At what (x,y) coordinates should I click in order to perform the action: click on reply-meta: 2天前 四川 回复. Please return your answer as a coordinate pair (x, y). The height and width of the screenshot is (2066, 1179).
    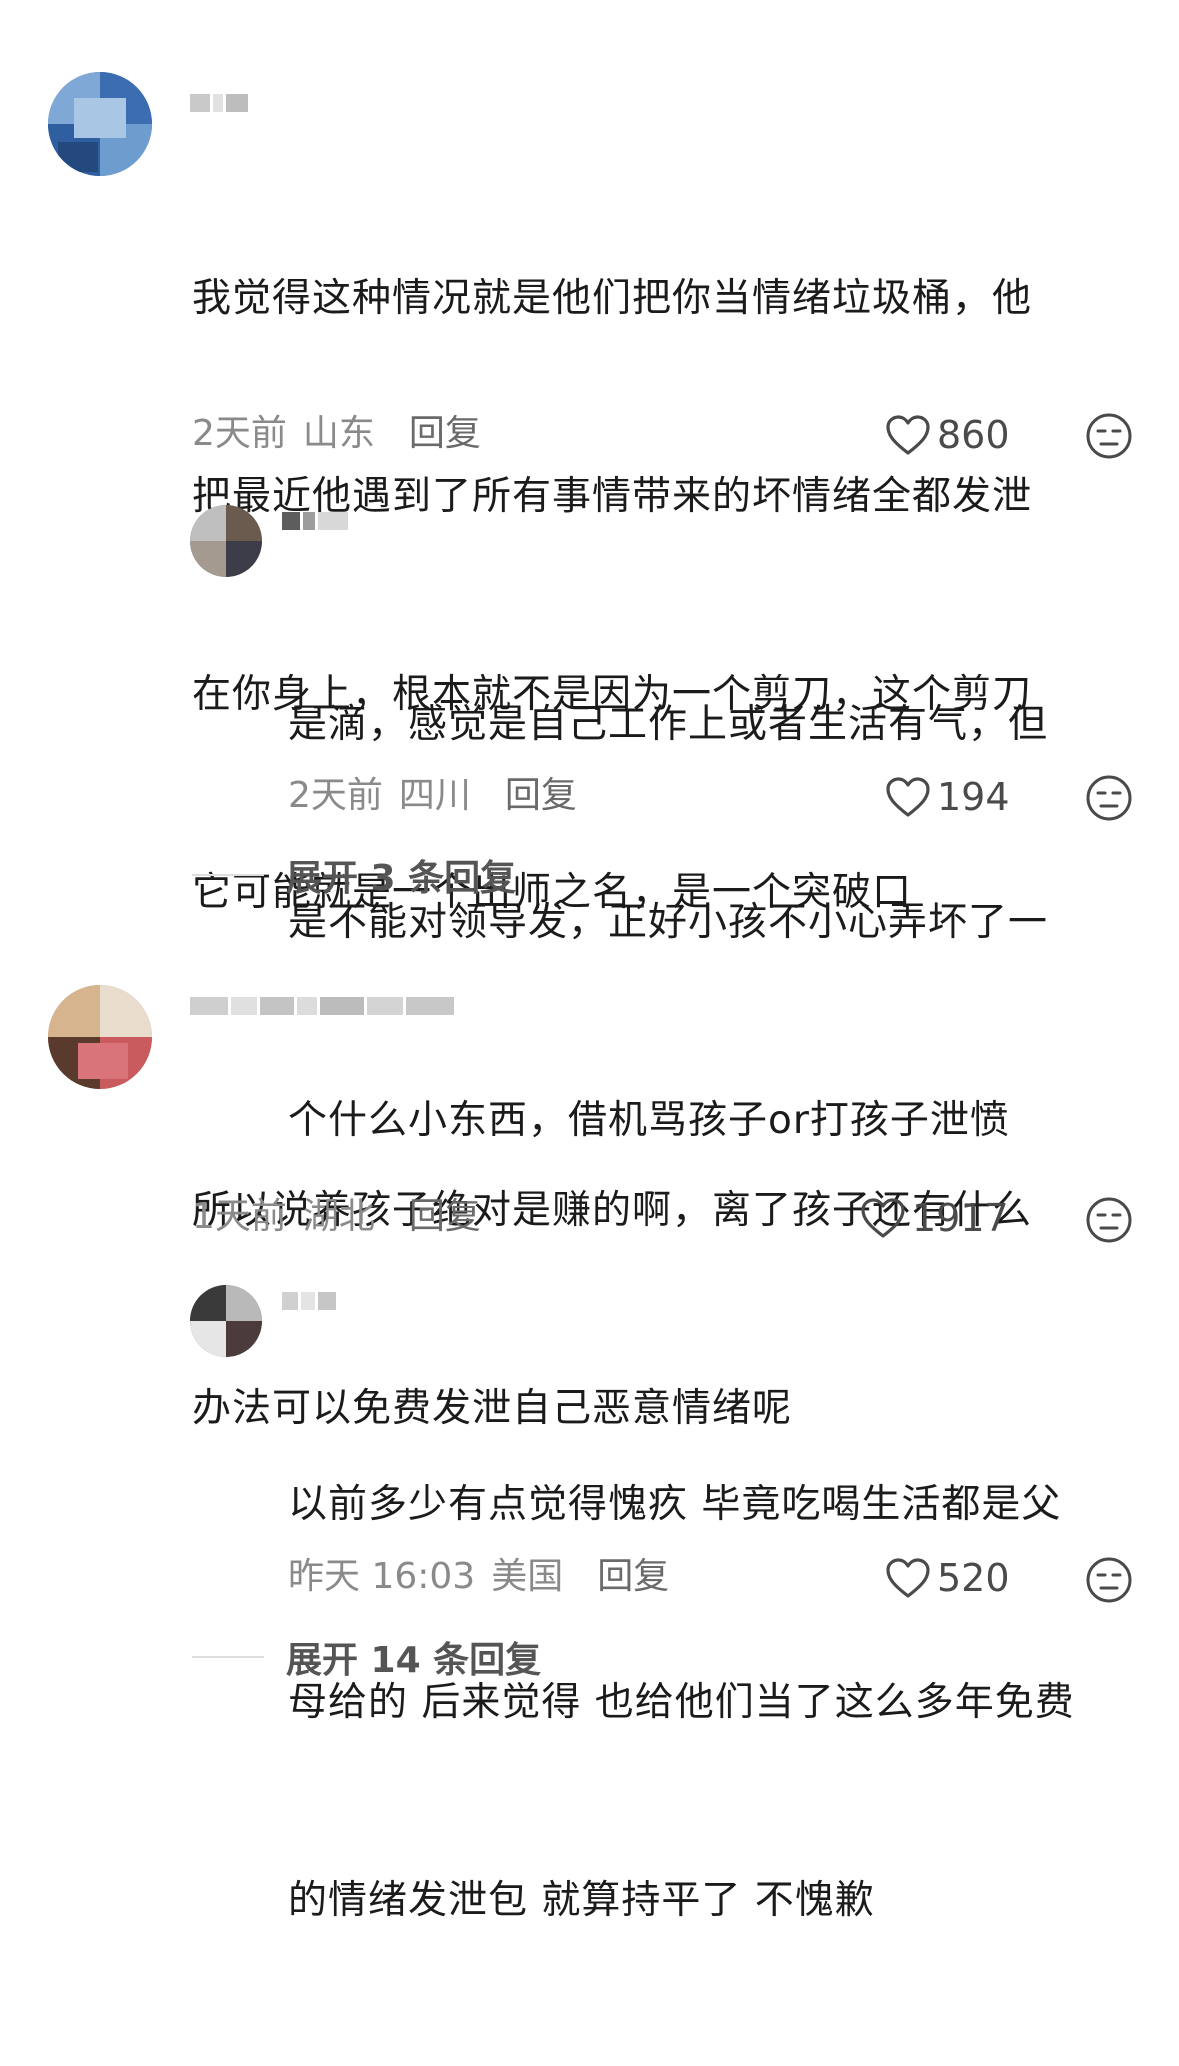
    Looking at the image, I should click on (432, 792).